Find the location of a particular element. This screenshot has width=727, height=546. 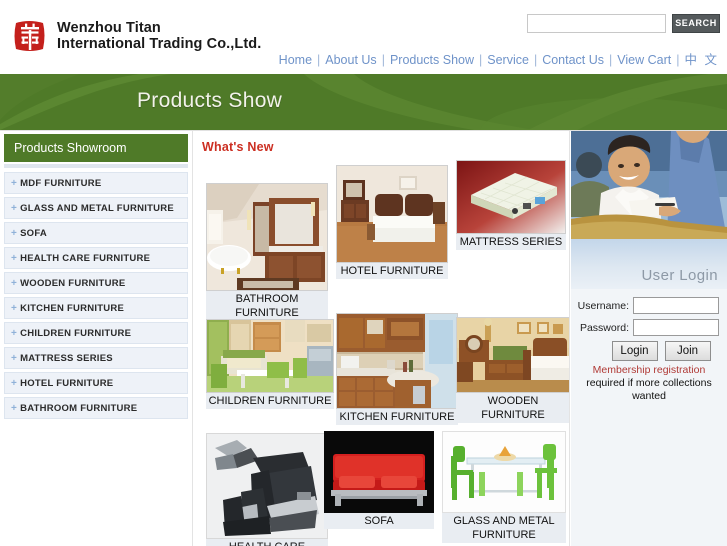

membership-notice-line3: wanted is located at coordinates (649, 396).